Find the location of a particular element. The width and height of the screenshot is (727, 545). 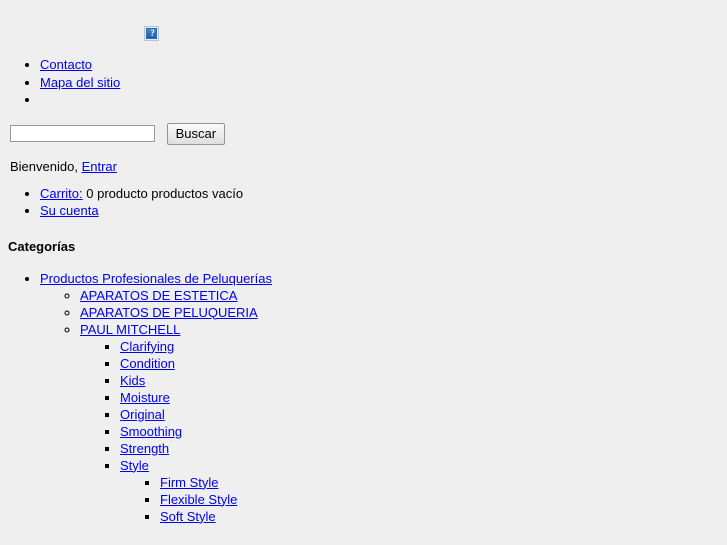

category-link-firm-style: Firm Style is located at coordinates (189, 482).